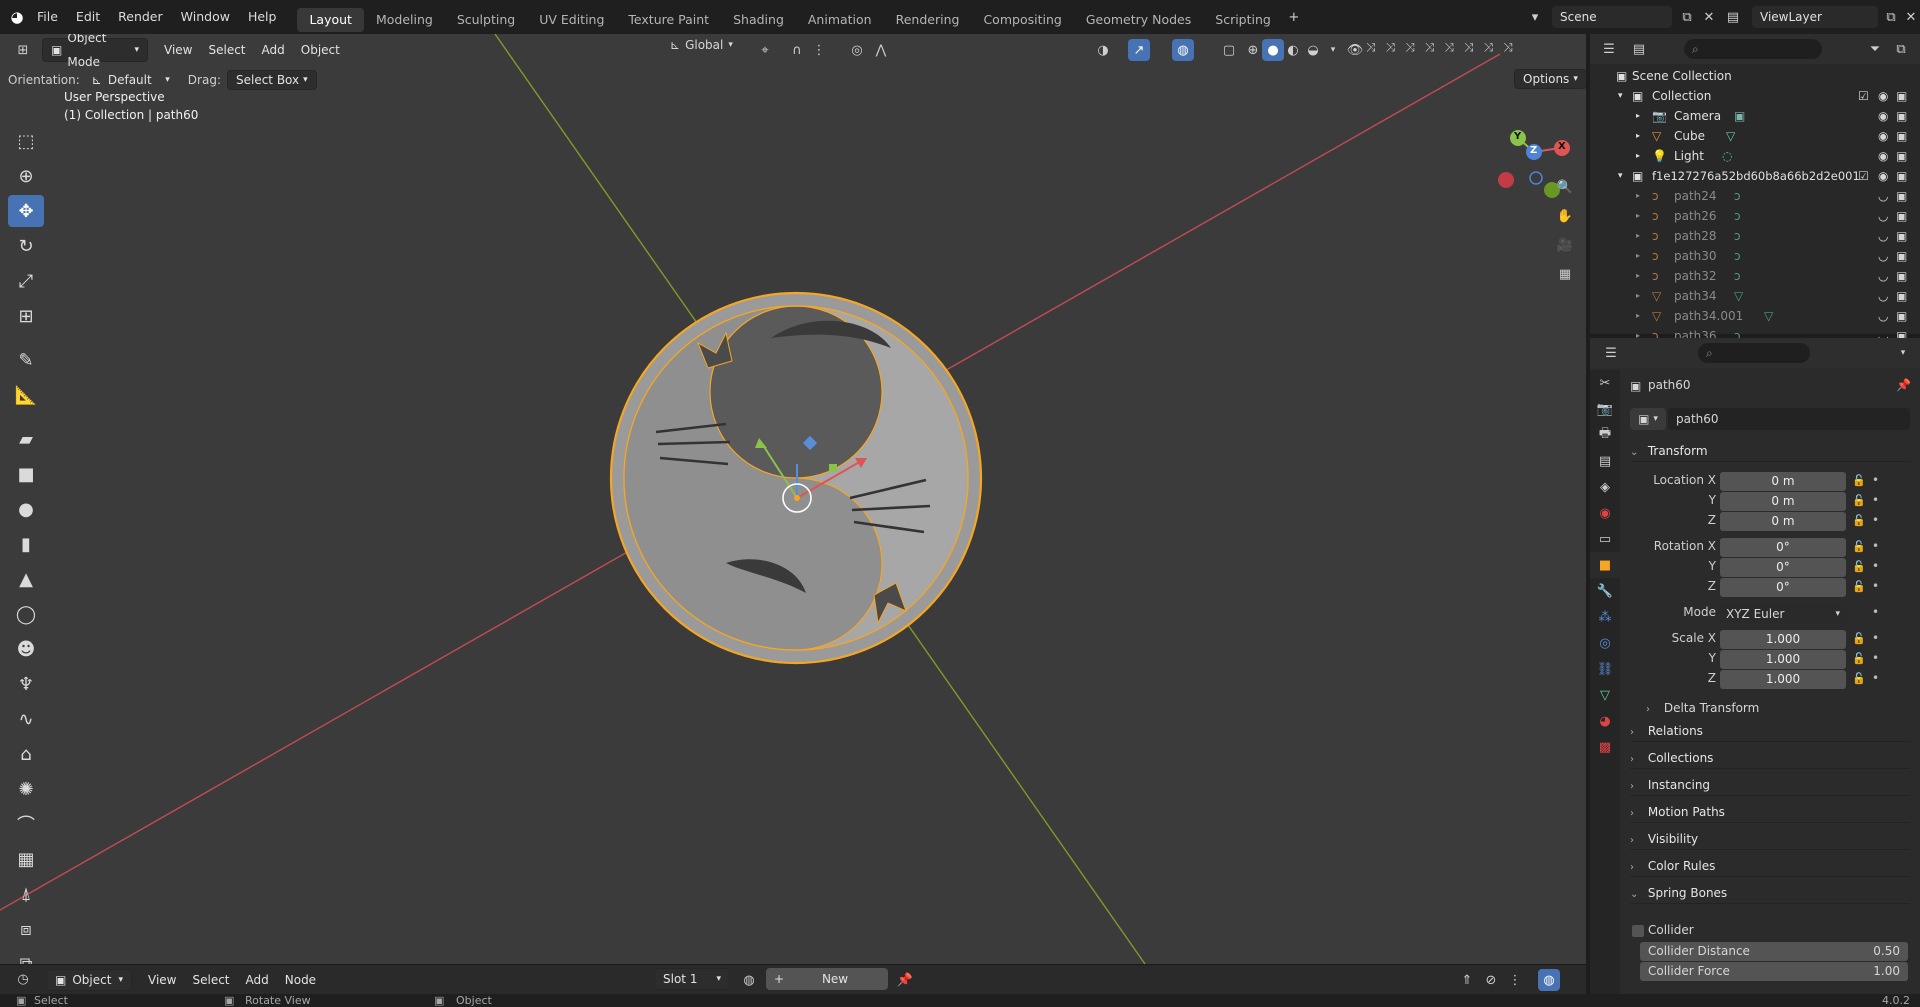 Image resolution: width=1920 pixels, height=1007 pixels. I want to click on add-box-tool-icon: ⧉, so click(26, 956).